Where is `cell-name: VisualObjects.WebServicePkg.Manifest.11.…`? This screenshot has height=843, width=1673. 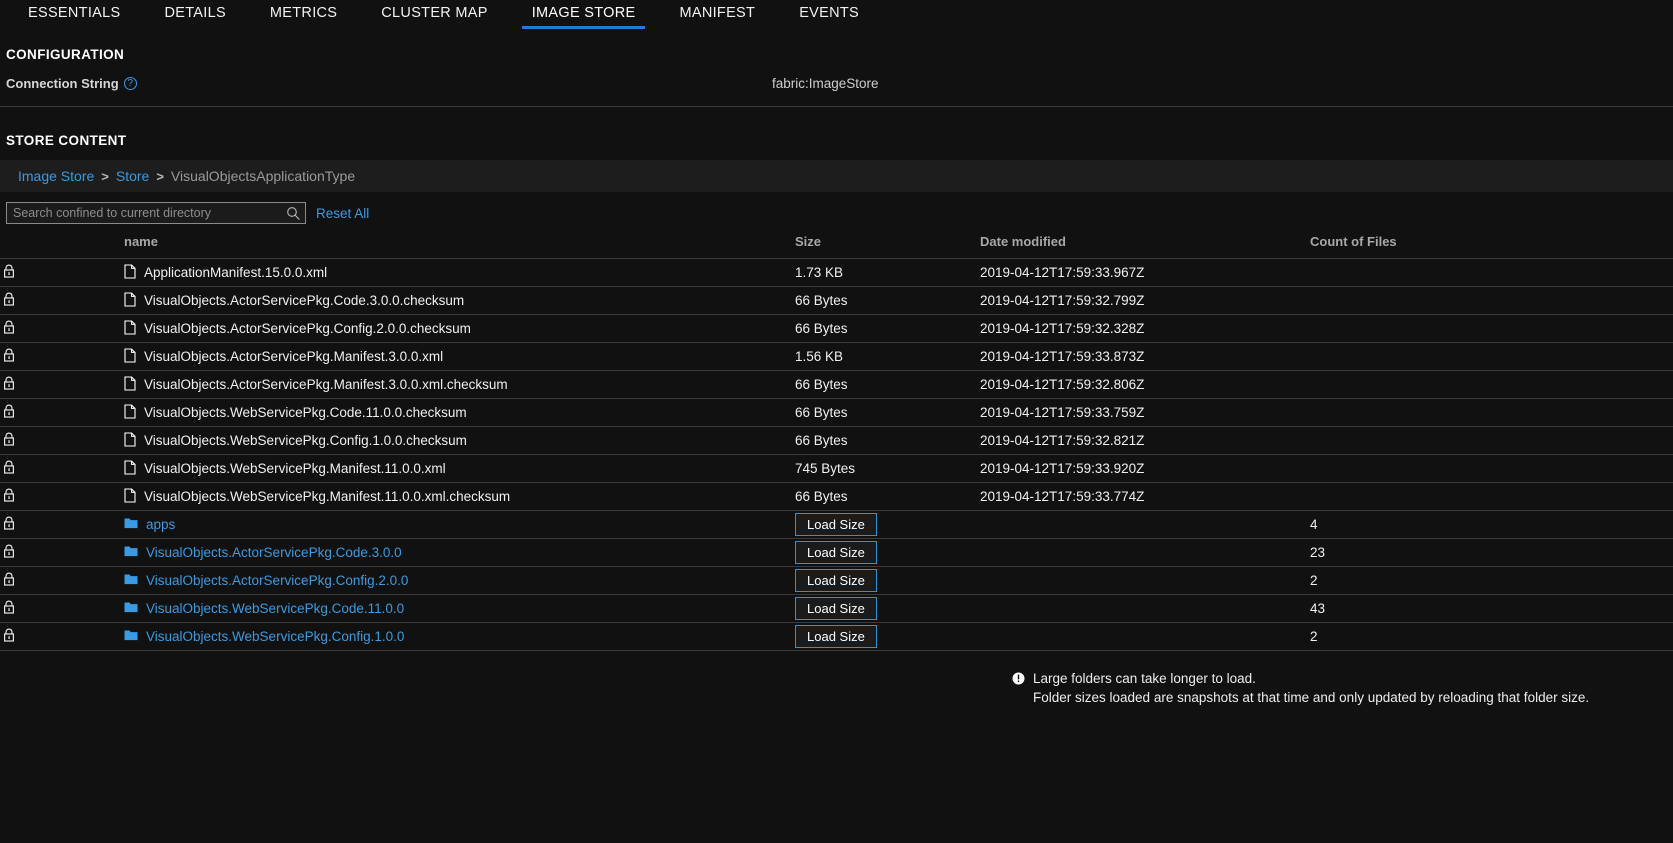 cell-name: VisualObjects.WebServicePkg.Manifest.11.… is located at coordinates (428, 468).